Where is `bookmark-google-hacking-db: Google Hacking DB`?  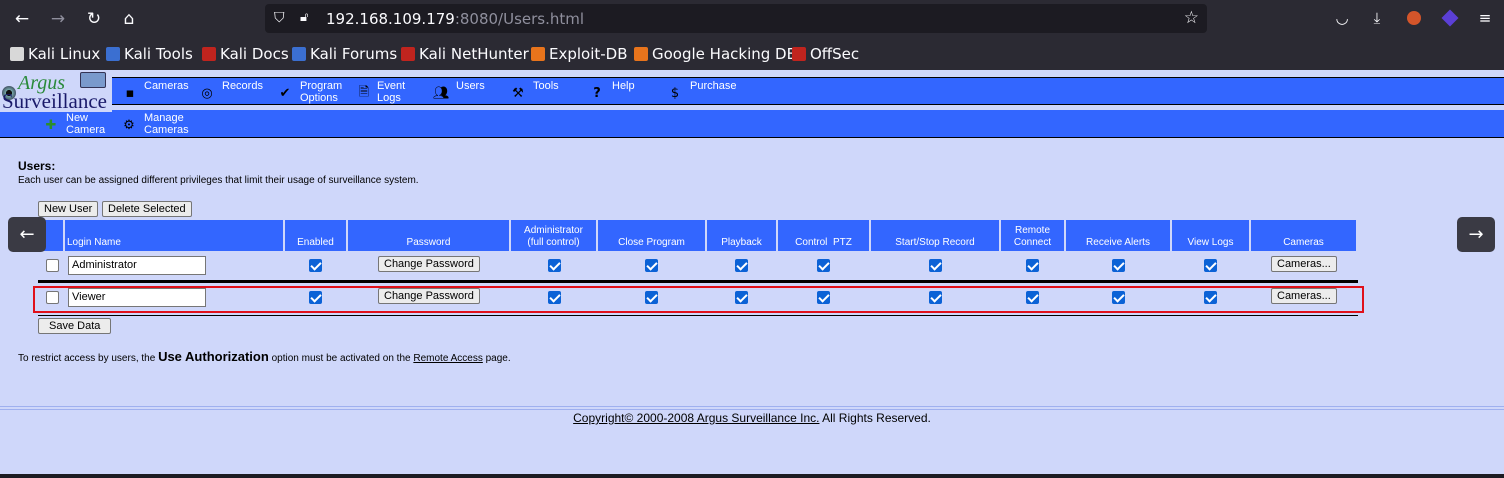 bookmark-google-hacking-db: Google Hacking DB is located at coordinates (715, 54).